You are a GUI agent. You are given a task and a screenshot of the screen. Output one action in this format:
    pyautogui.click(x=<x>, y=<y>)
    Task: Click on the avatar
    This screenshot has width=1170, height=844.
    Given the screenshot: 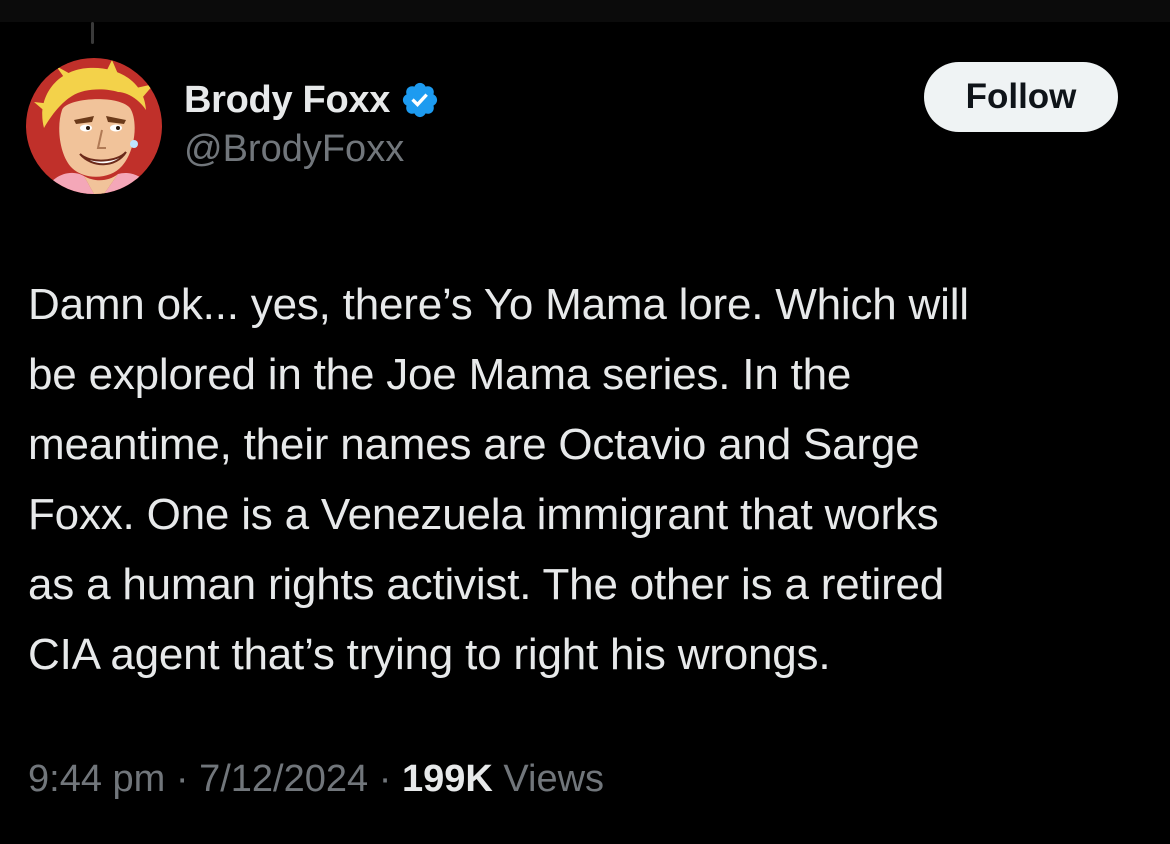 What is the action you would take?
    pyautogui.click(x=94, y=126)
    